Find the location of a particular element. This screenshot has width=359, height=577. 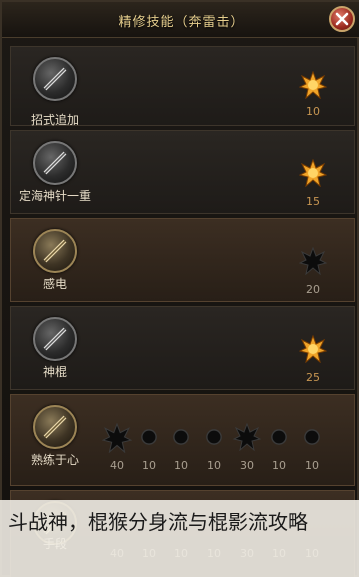

caption-overlay: 斗战神，棍猴分身流与棍影流攻略 is located at coordinates (179, 538).